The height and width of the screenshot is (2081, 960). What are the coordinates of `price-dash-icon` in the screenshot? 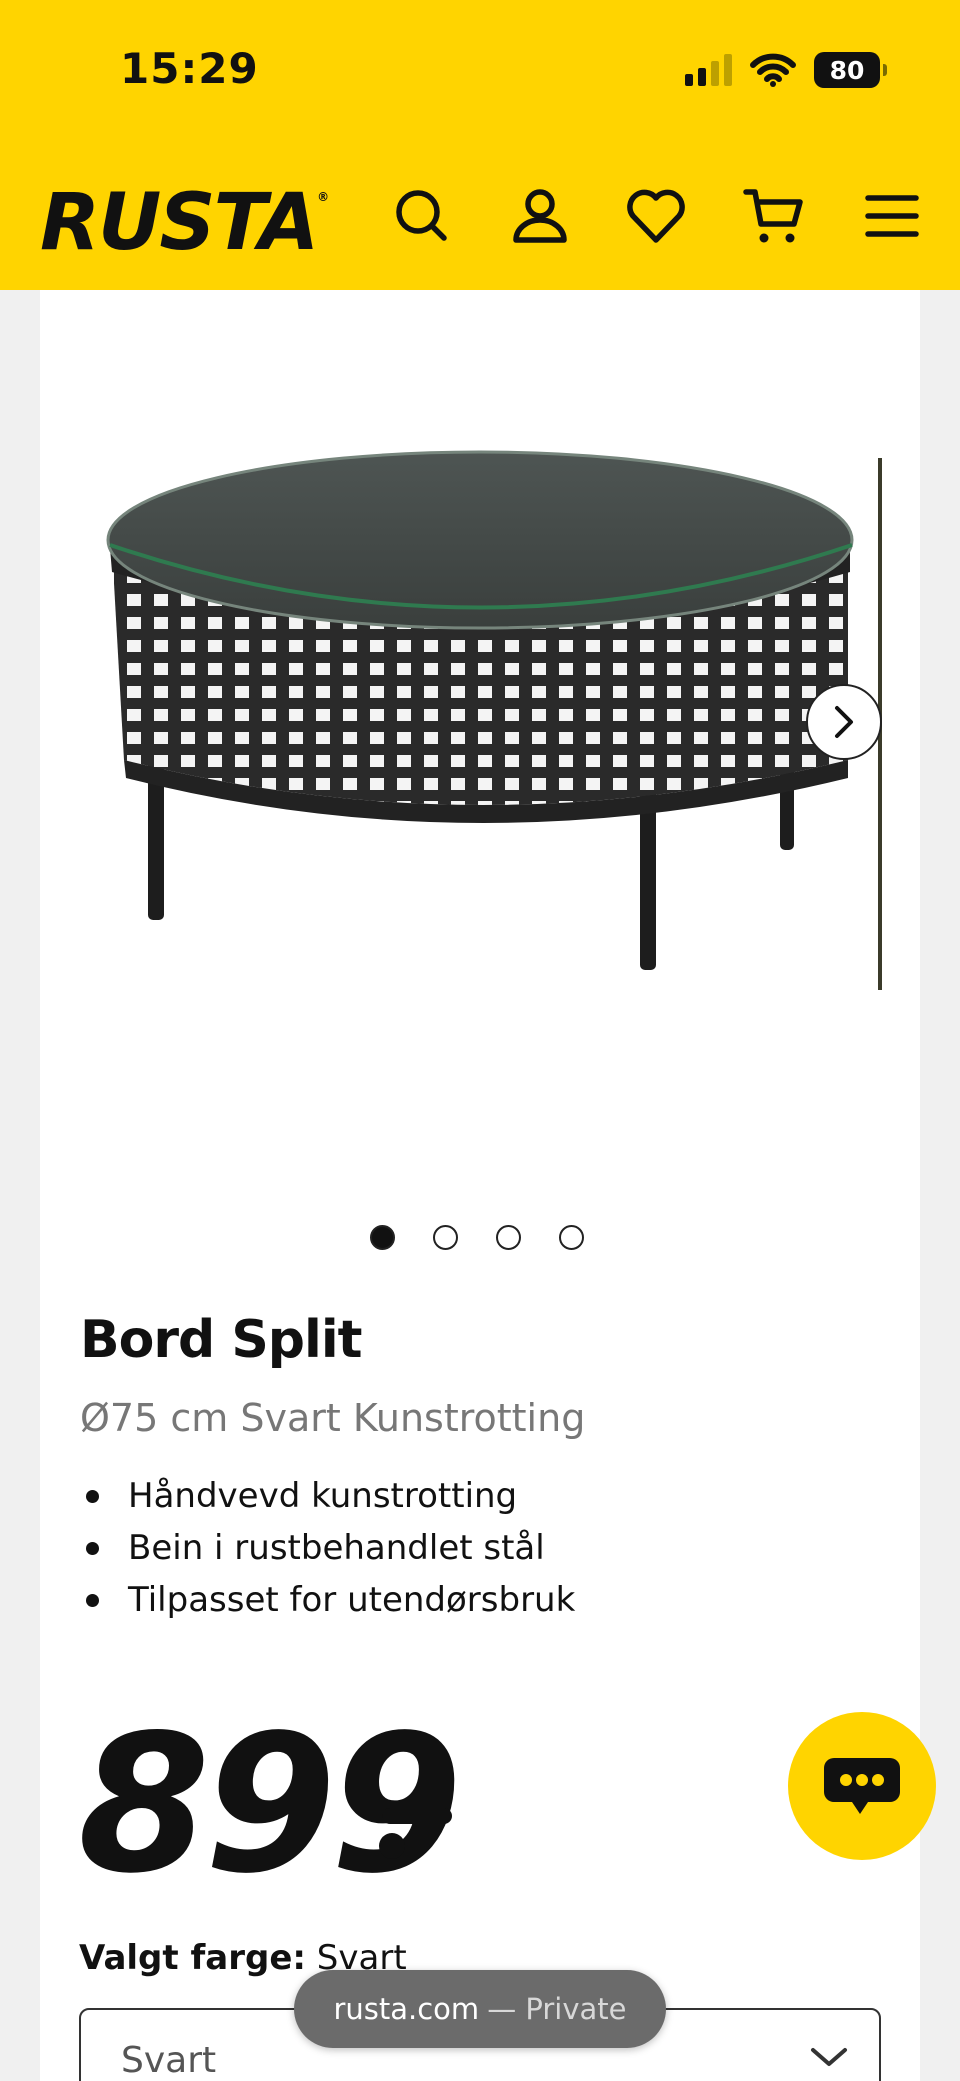 It's located at (415, 1833).